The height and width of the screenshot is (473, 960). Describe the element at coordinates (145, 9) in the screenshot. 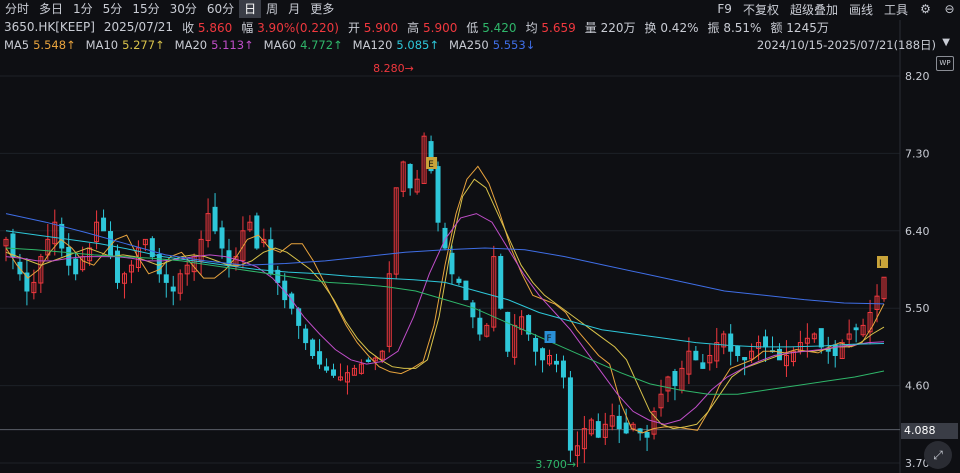

I see `tab-15min: 15分` at that location.